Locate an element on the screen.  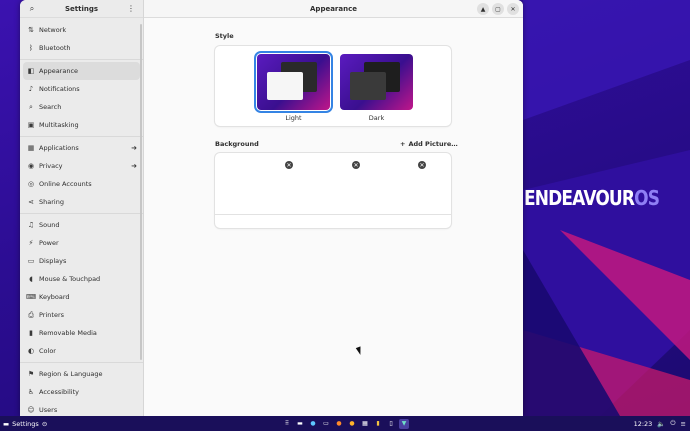
sidebar-item-online-accounts: ◎ Online Accounts is located at coordinates (81, 184).